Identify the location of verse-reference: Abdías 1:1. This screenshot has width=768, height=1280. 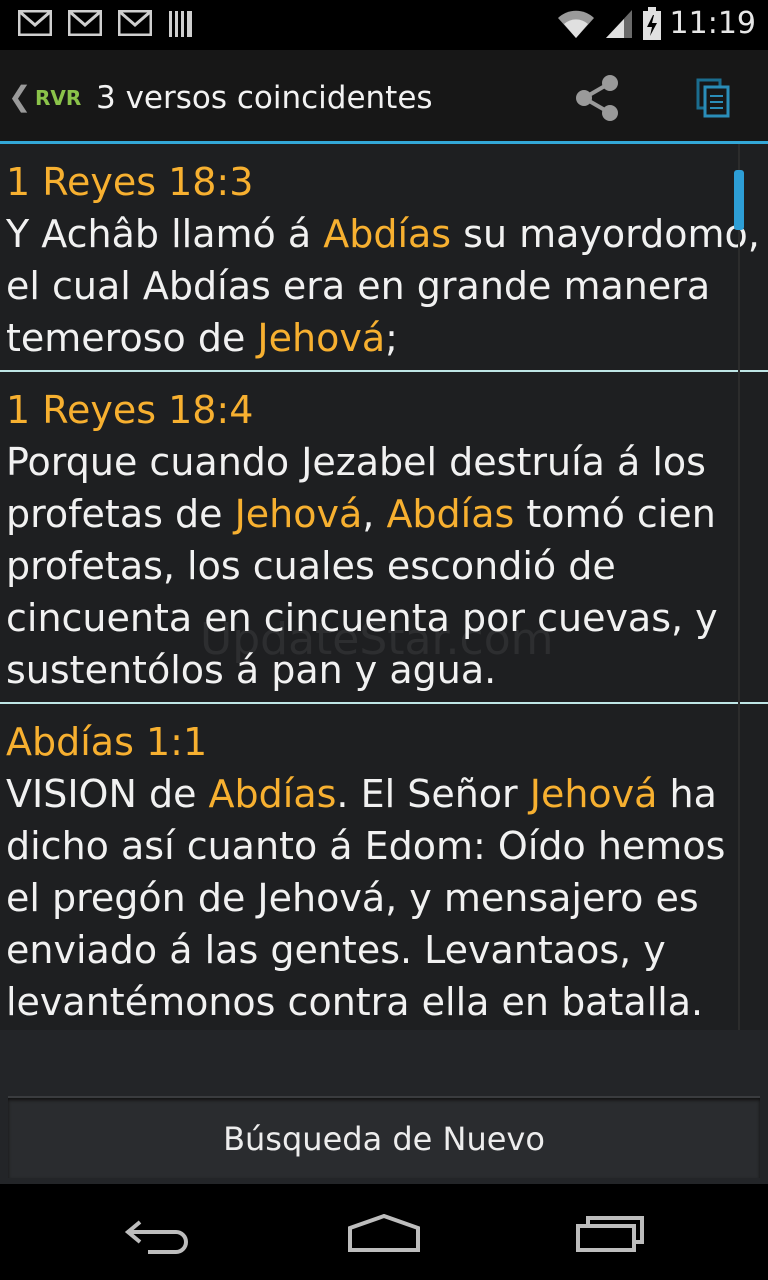
(107, 742).